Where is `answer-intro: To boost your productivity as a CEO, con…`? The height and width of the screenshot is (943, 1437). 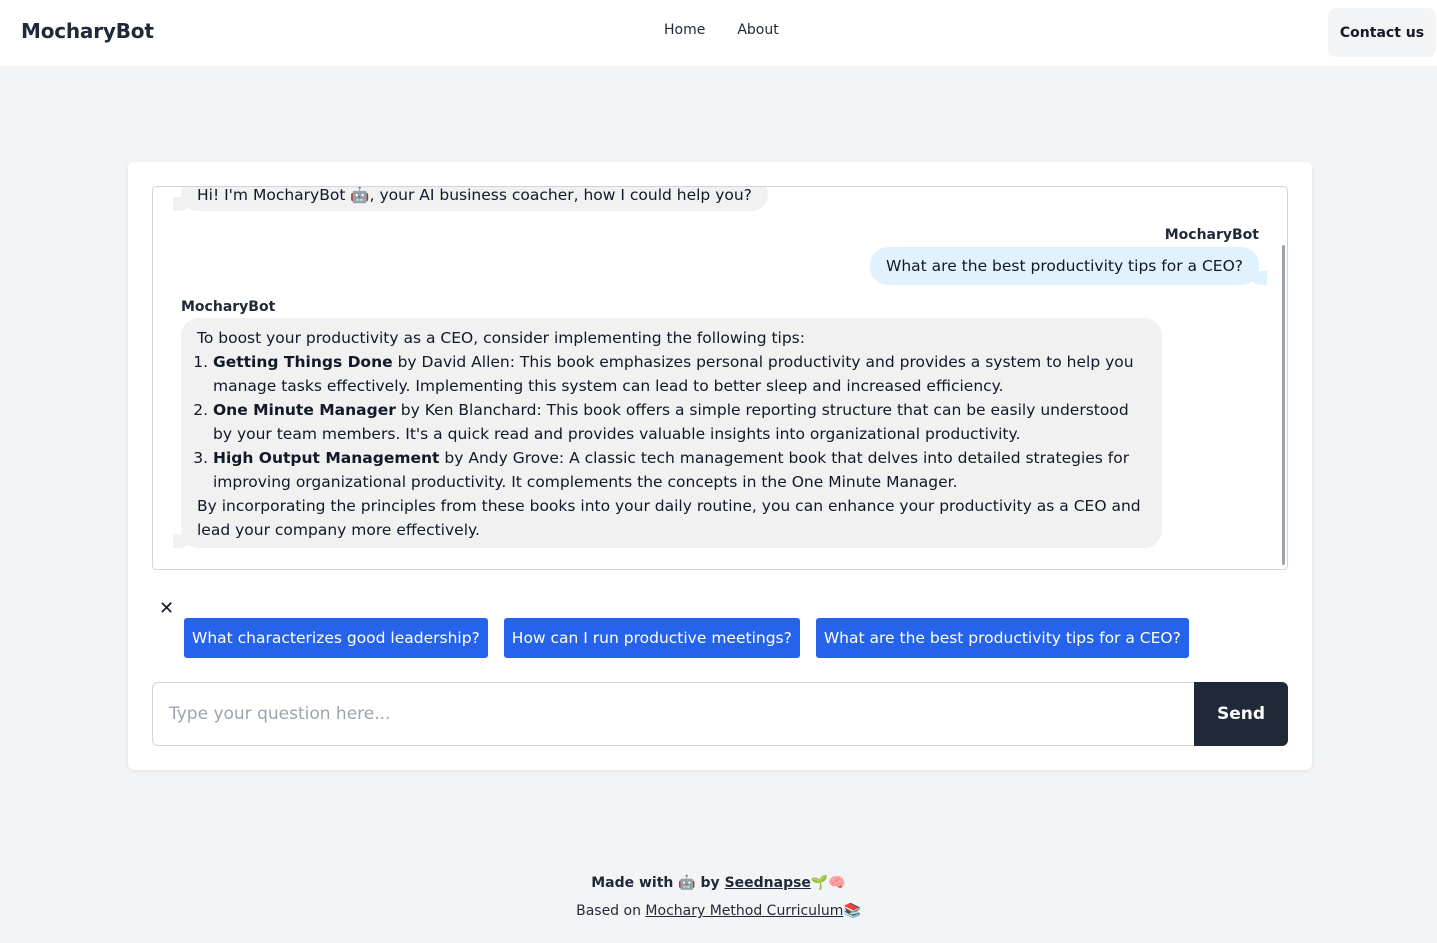 answer-intro: To boost your productivity as a CEO, con… is located at coordinates (501, 338).